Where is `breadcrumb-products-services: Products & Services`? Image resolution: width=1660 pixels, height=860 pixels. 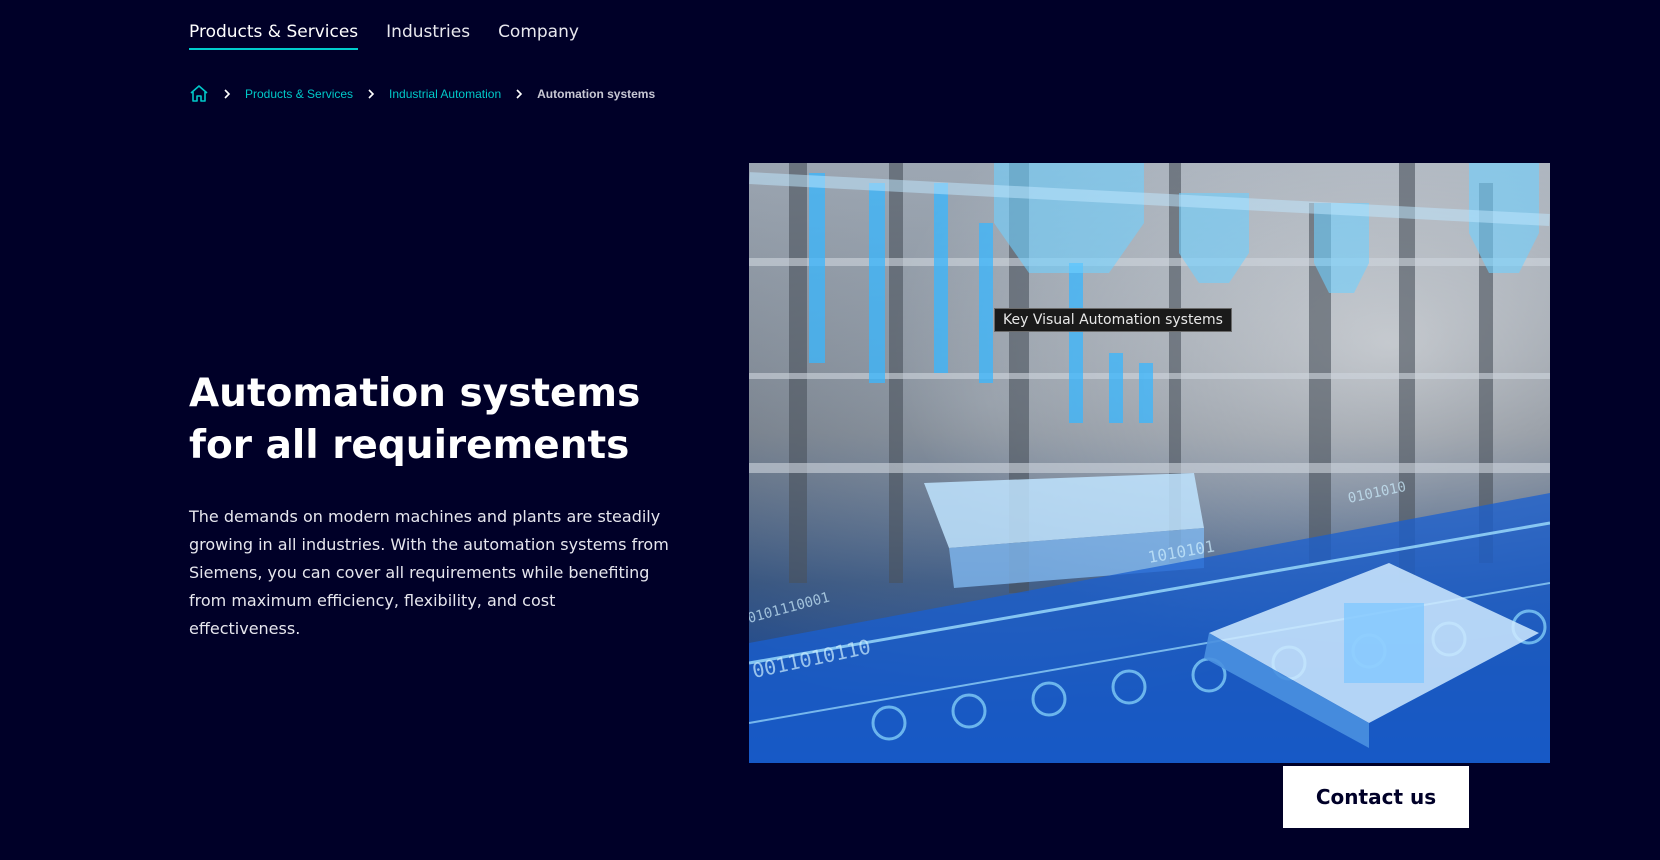
breadcrumb-products-services: Products & Services is located at coordinates (299, 94).